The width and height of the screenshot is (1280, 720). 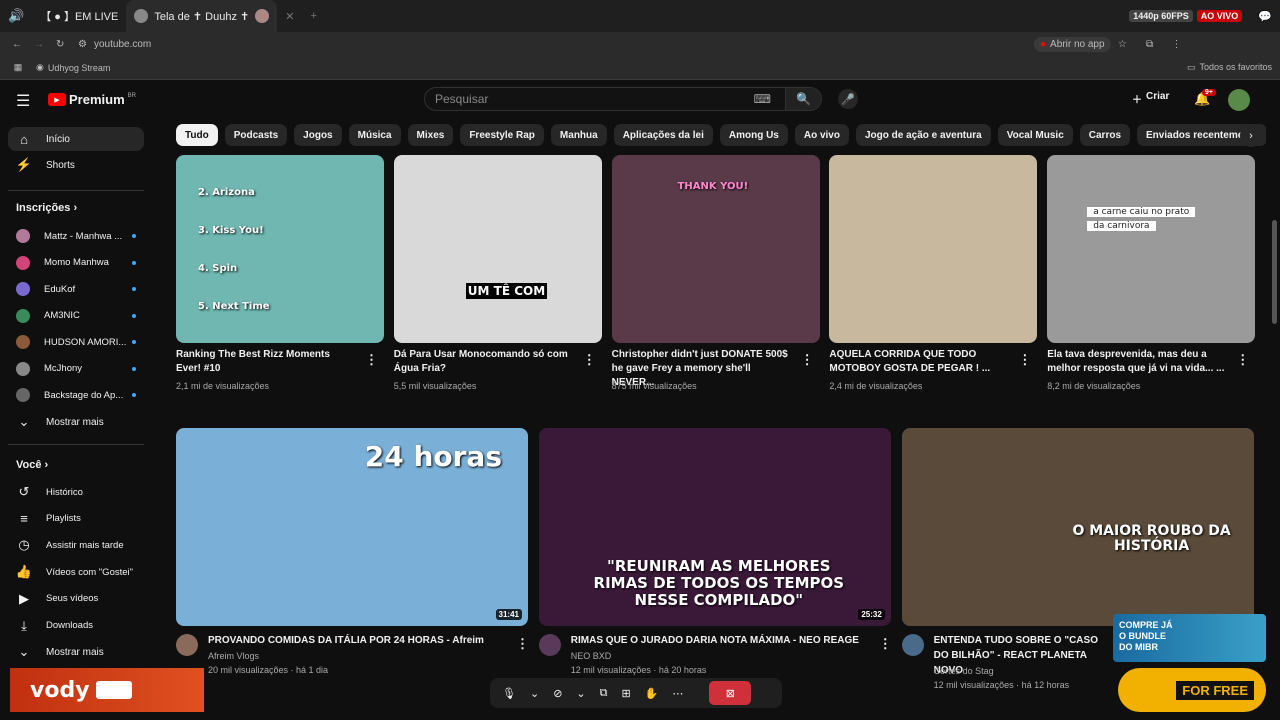 What do you see at coordinates (16, 16) in the screenshot?
I see `audio-icon: 🔊` at bounding box center [16, 16].